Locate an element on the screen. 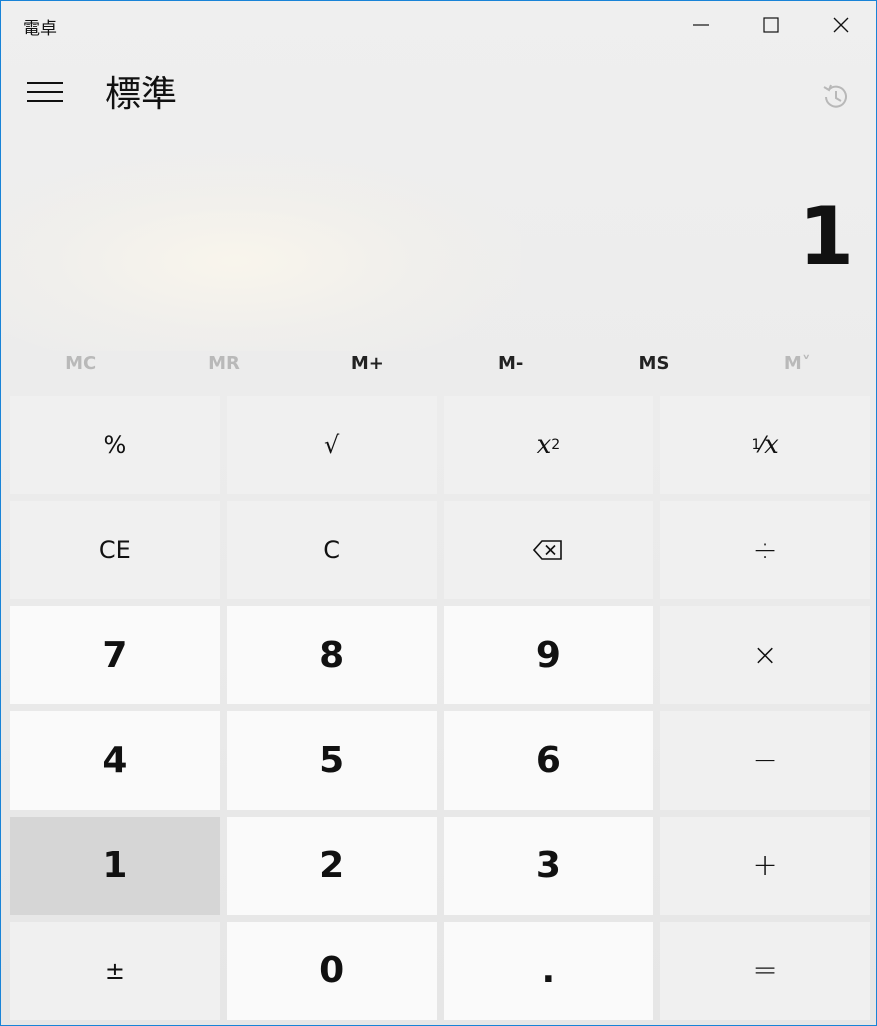 The width and height of the screenshot is (877, 1026). add-button: + is located at coordinates (765, 865).